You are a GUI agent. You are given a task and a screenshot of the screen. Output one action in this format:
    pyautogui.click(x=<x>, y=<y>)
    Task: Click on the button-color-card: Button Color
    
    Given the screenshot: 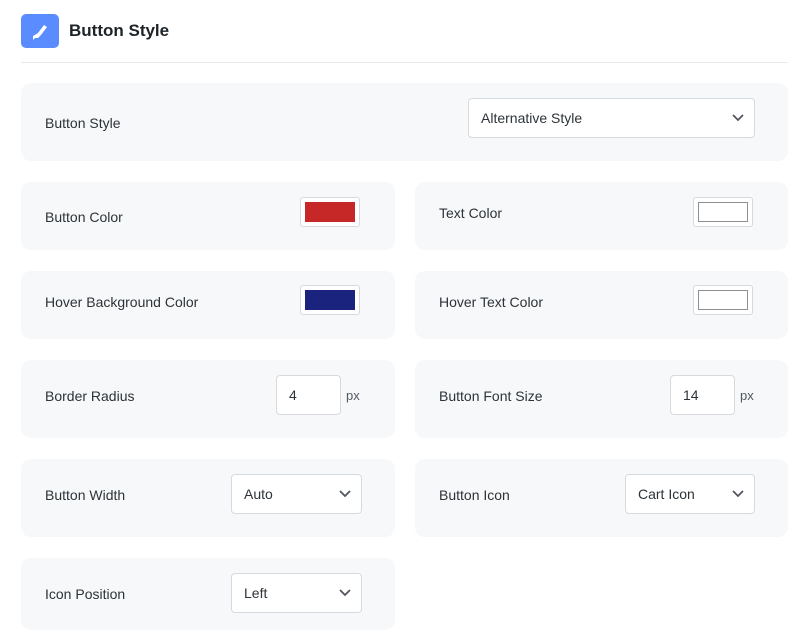 What is the action you would take?
    pyautogui.click(x=208, y=216)
    